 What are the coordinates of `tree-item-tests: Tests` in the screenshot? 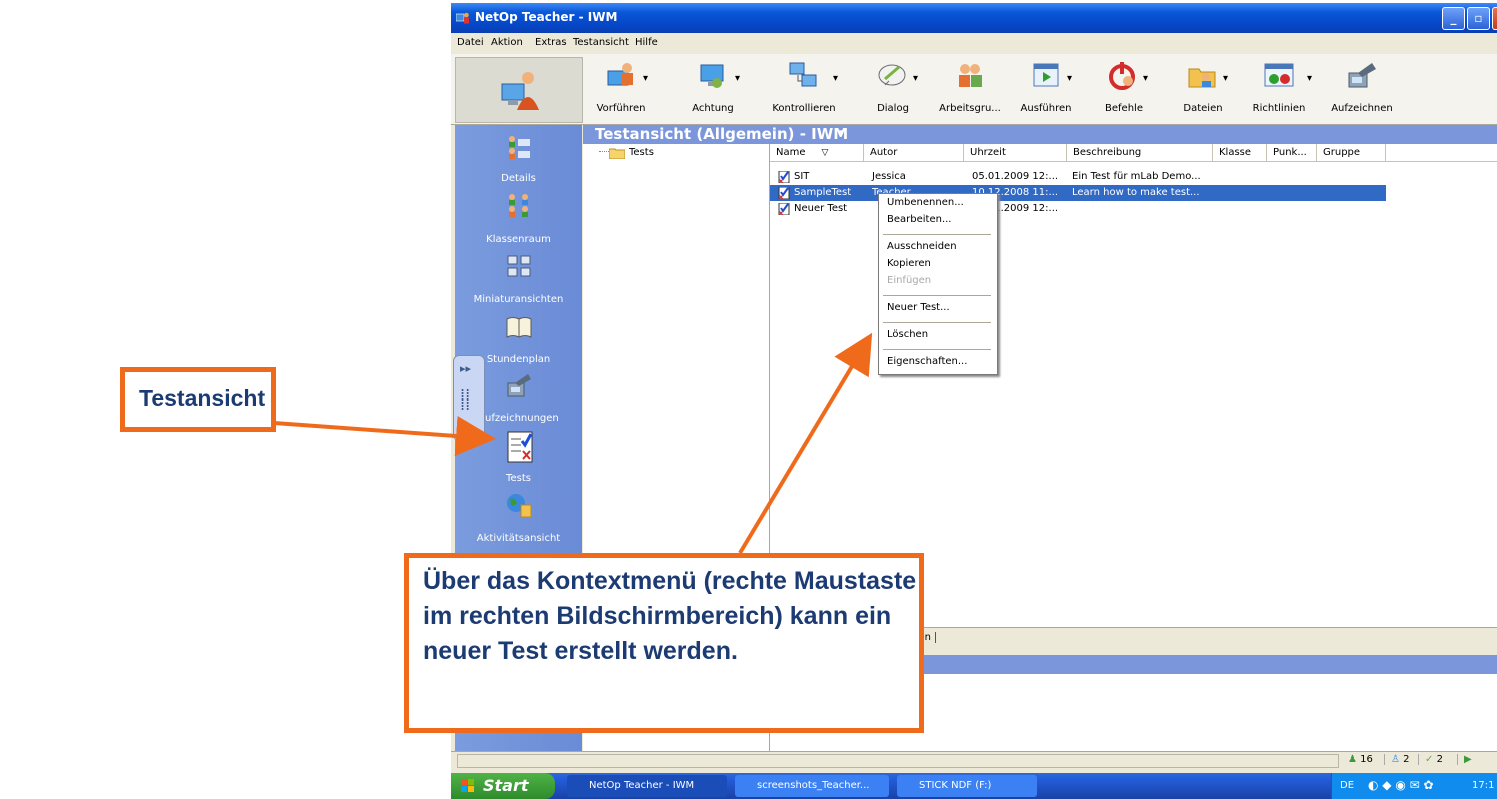 It's located at (641, 152).